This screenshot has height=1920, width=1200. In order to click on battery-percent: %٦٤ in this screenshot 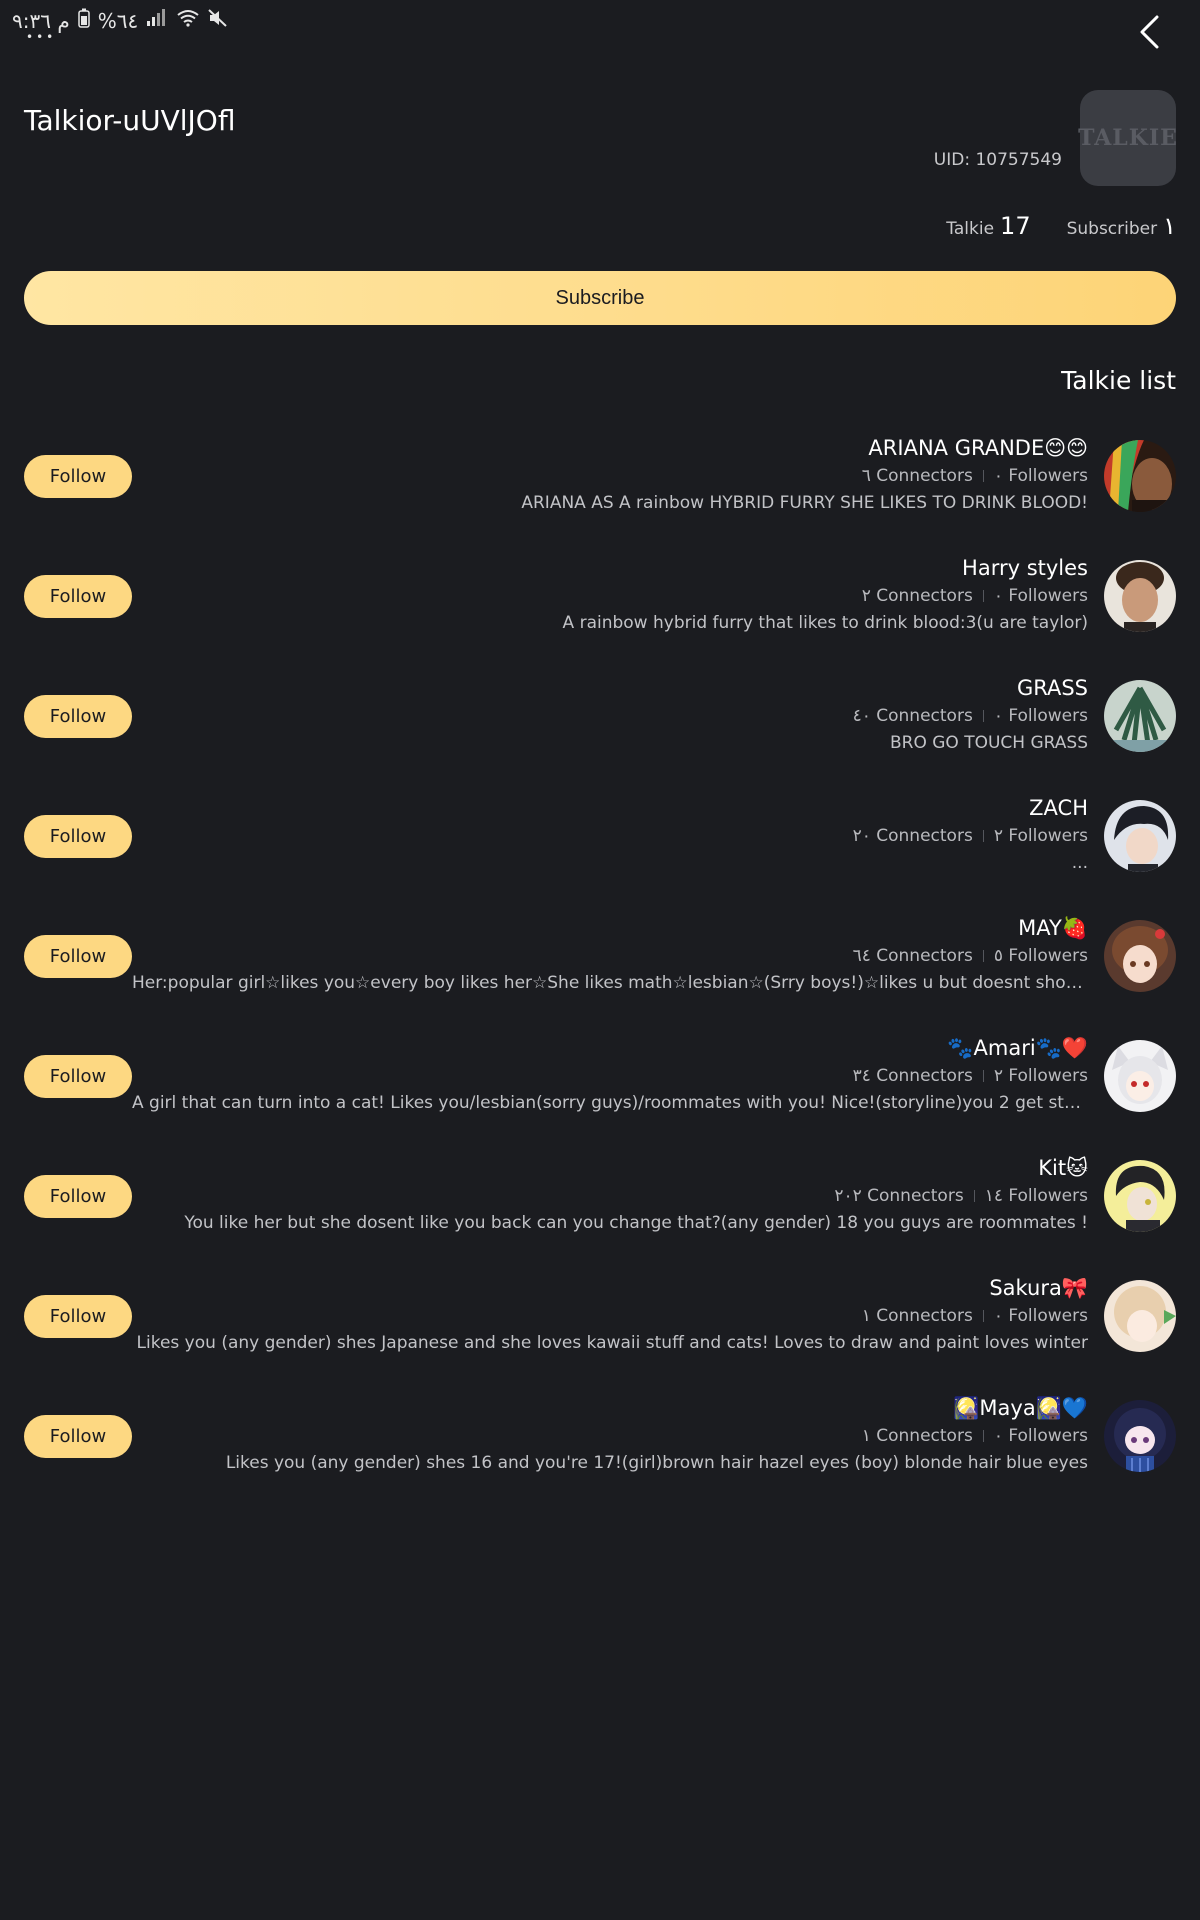, I will do `click(118, 20)`.